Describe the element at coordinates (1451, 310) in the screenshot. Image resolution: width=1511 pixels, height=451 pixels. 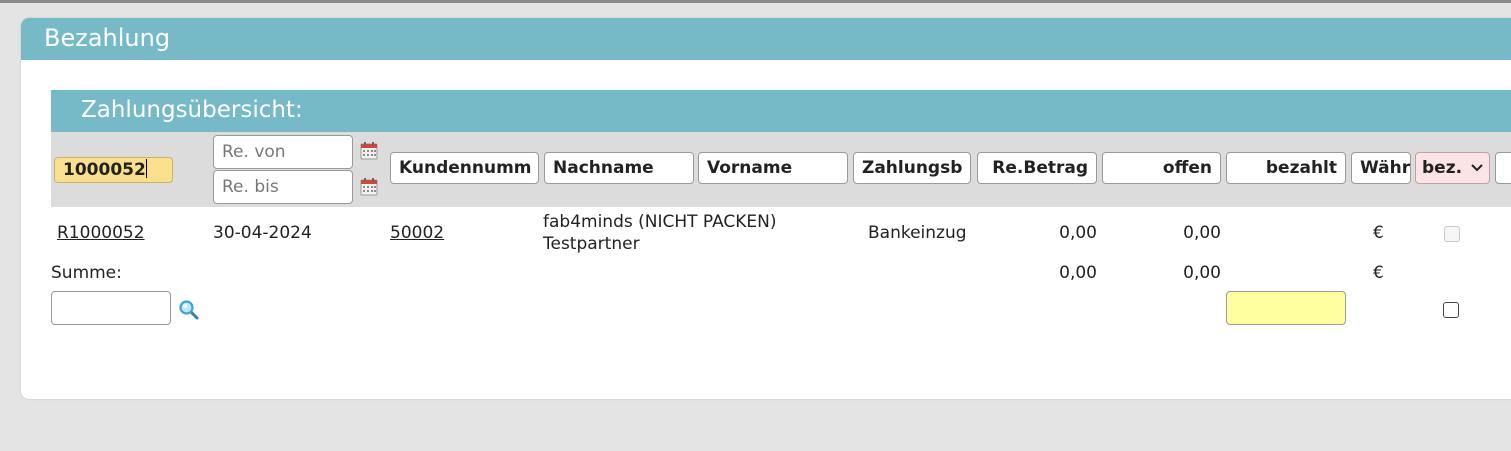
I see `paid-checkbox` at that location.